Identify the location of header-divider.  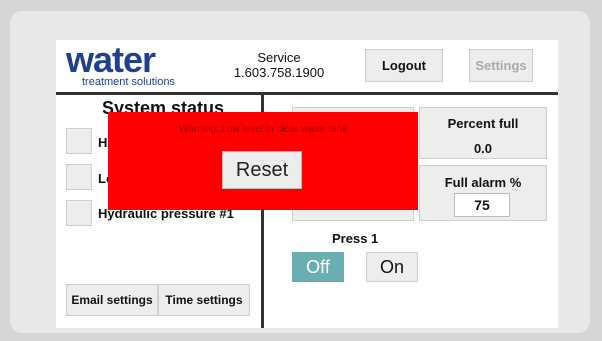
(307, 93).